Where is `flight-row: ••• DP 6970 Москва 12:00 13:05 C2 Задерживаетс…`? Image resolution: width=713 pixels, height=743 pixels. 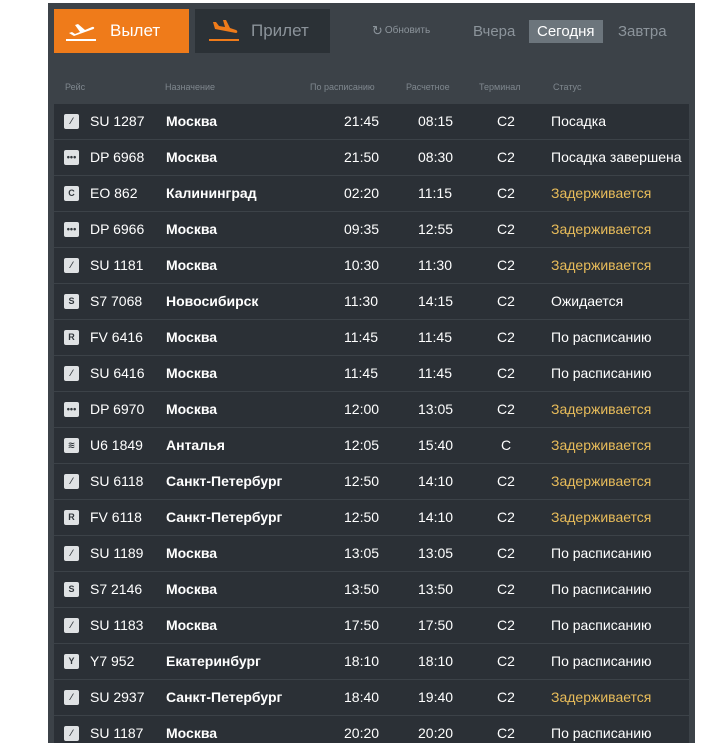
flight-row: ••• DP 6970 Москва 12:00 13:05 C2 Задерживаетс… is located at coordinates (371, 409).